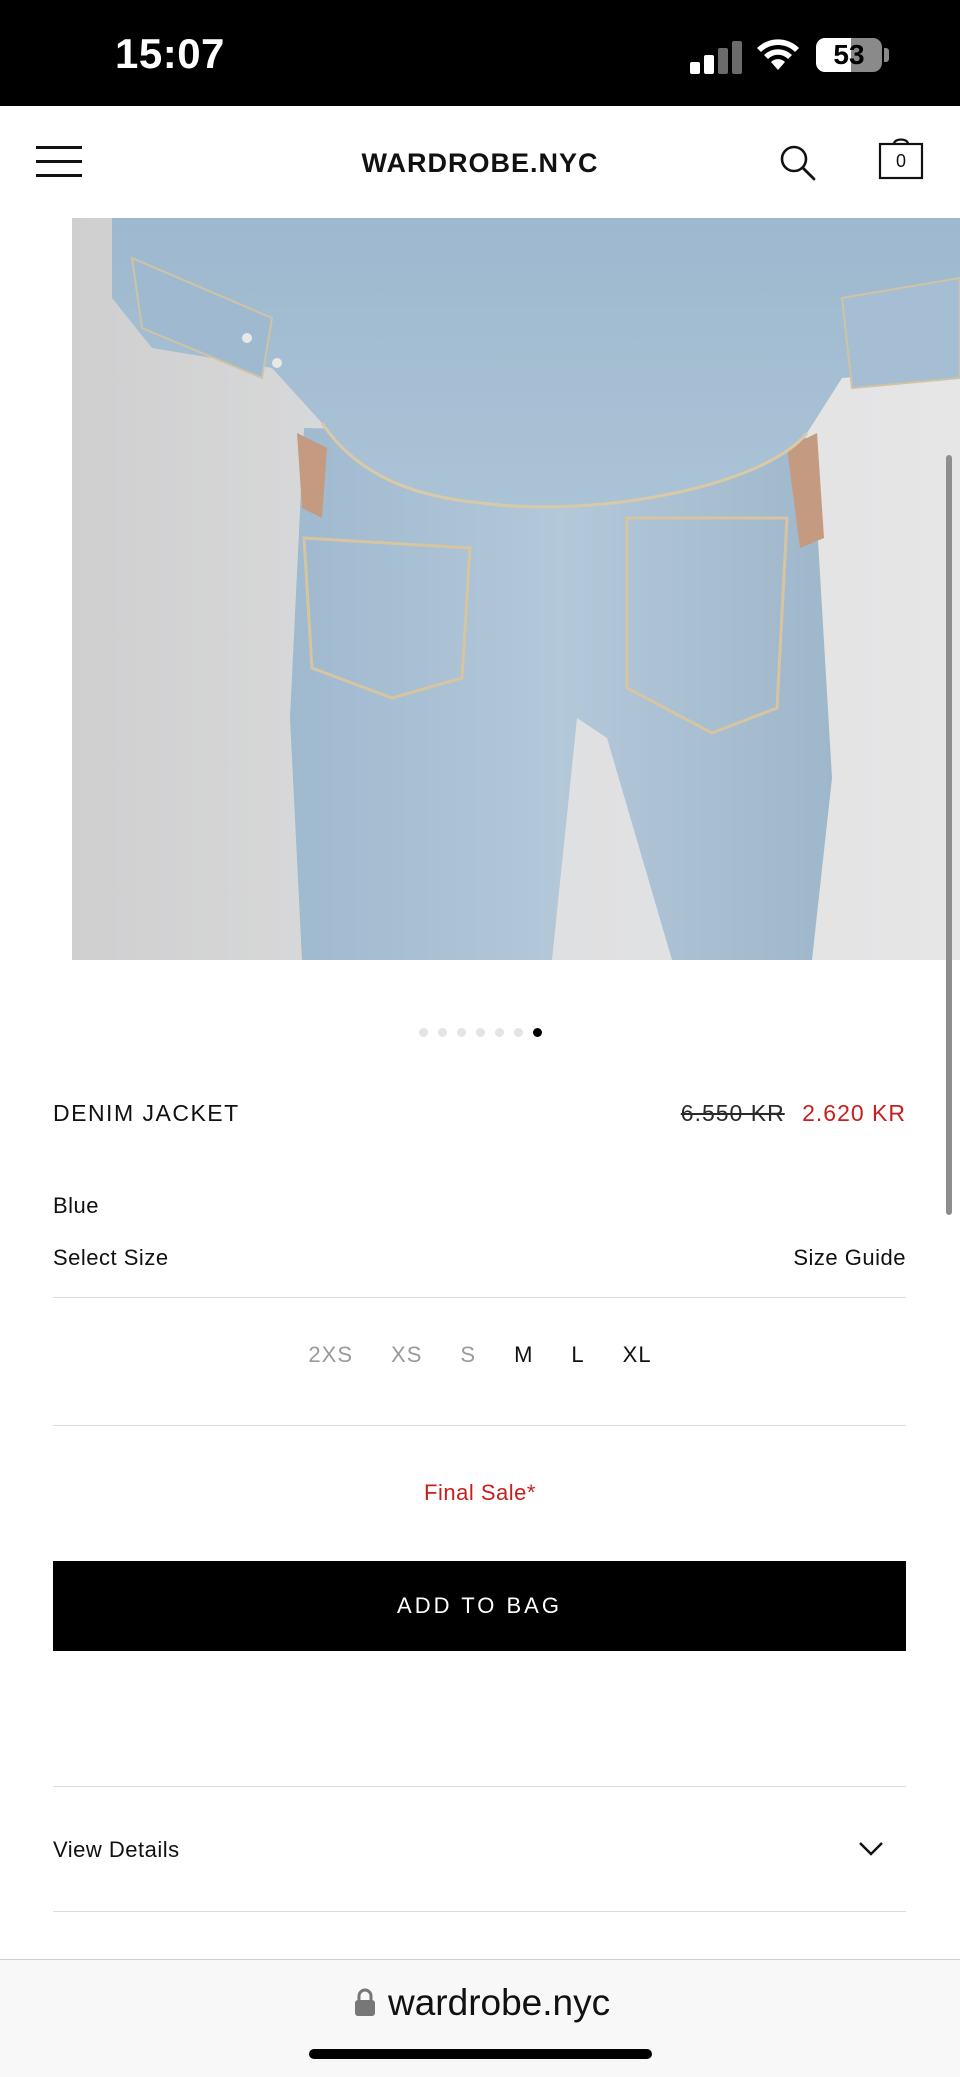 The height and width of the screenshot is (2077, 960). I want to click on brand-logo: WARDROBE.NYC, so click(480, 163).